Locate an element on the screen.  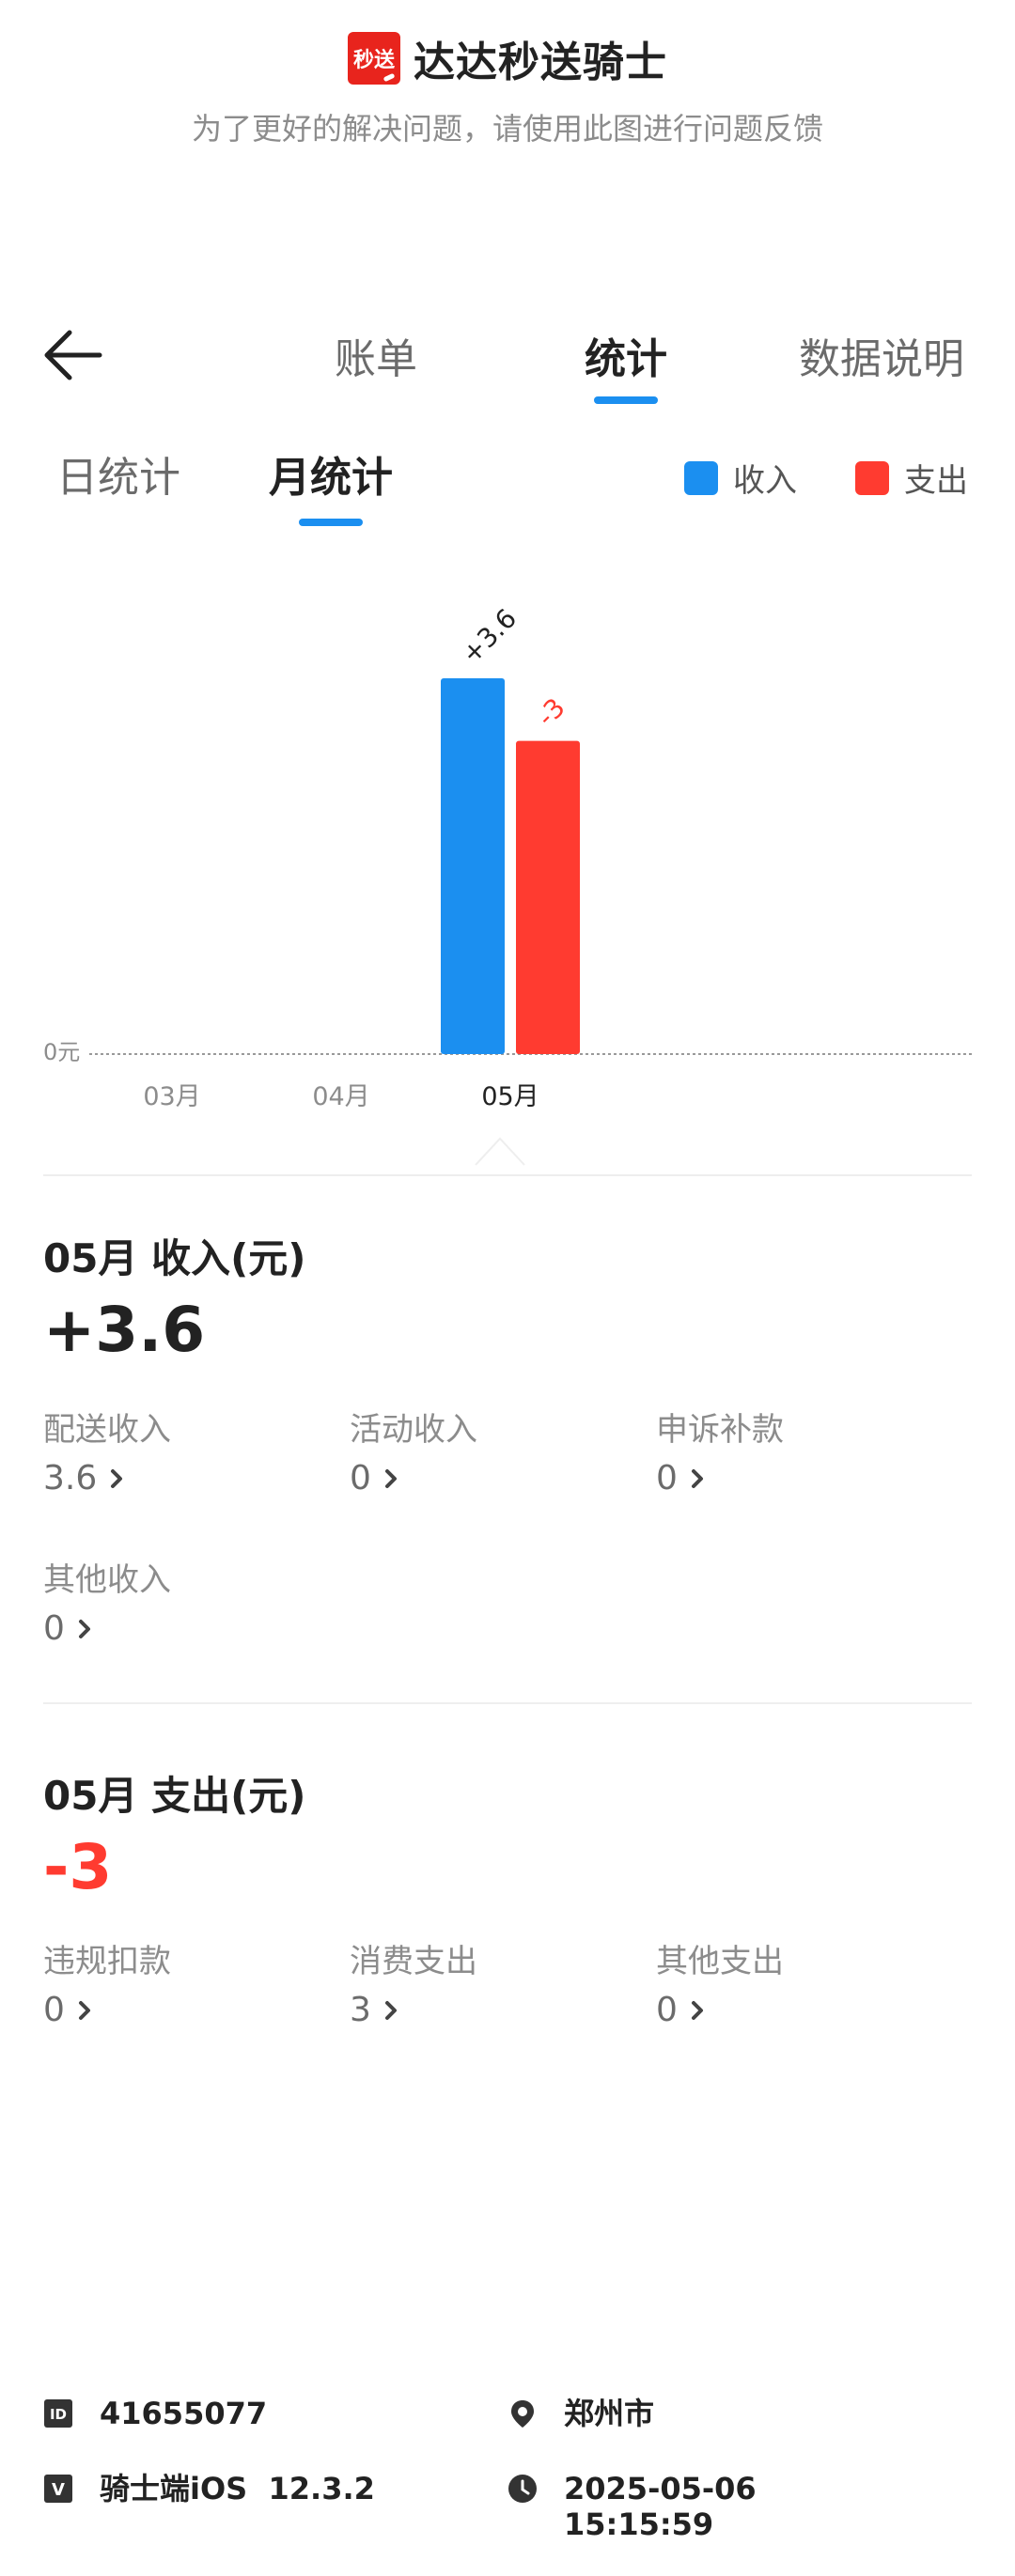
sub-nav: 日统计 月统计 收入 支出 is located at coordinates (507, 485).